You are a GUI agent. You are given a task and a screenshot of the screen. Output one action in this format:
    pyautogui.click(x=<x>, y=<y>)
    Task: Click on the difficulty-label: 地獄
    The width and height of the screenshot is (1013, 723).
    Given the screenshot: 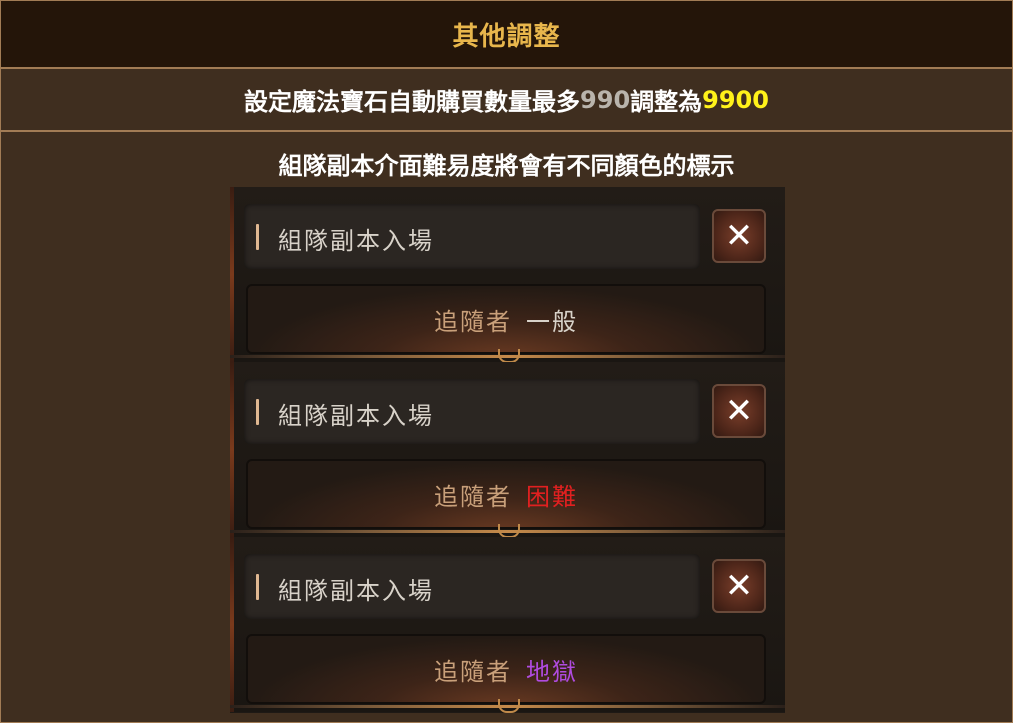 What is the action you would take?
    pyautogui.click(x=552, y=671)
    